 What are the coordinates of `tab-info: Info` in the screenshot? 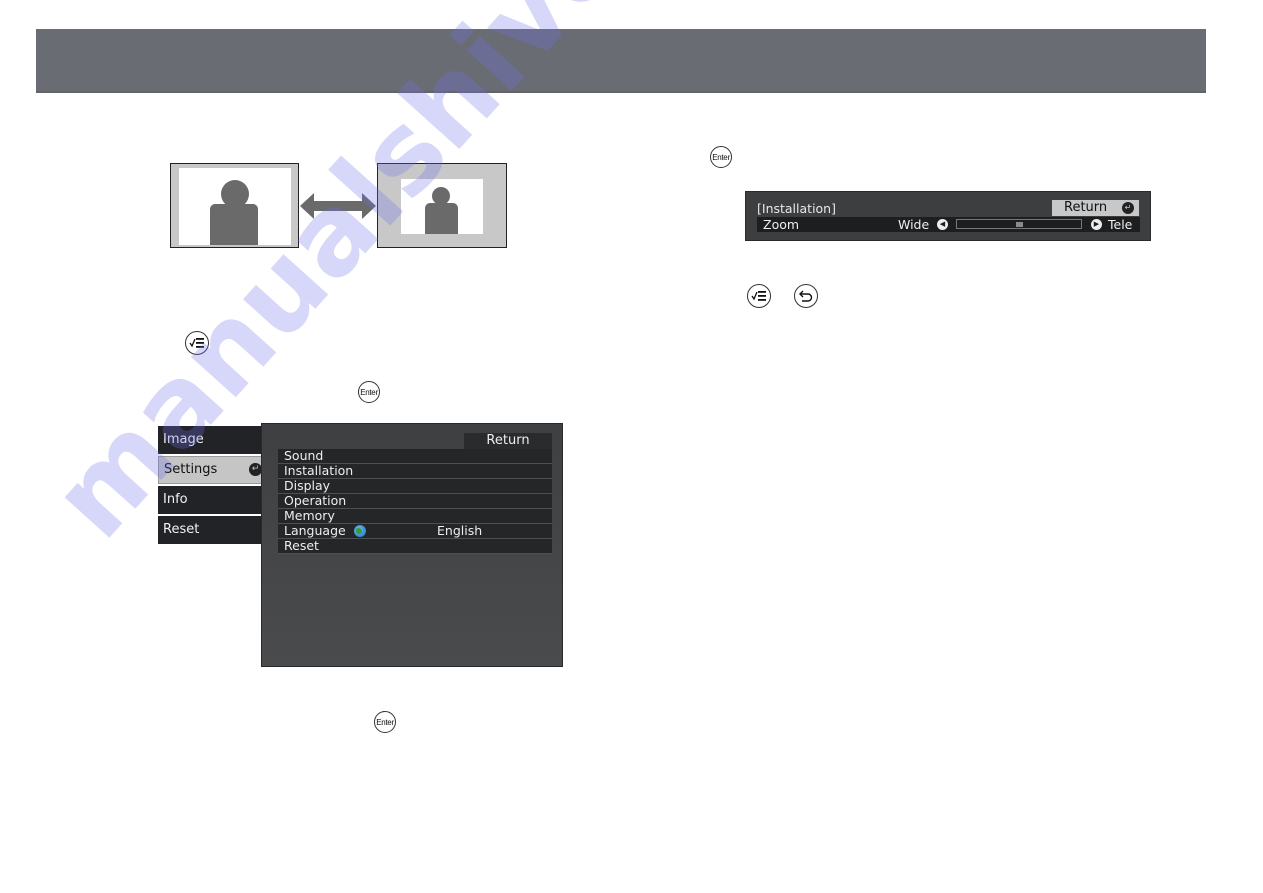 It's located at (213, 500).